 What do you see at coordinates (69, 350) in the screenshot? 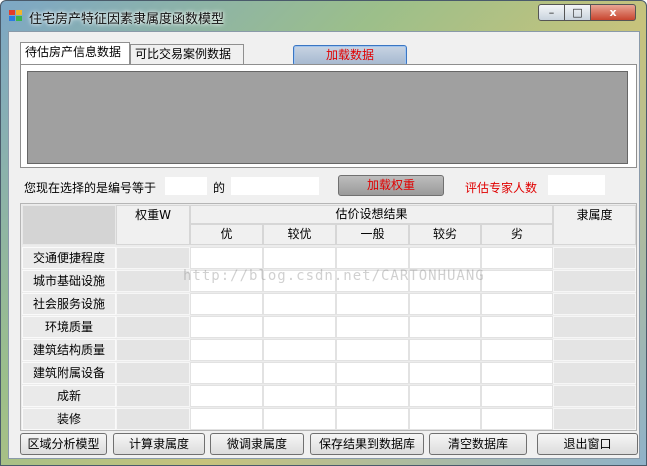
I see `row-header: 建筑结构质量` at bounding box center [69, 350].